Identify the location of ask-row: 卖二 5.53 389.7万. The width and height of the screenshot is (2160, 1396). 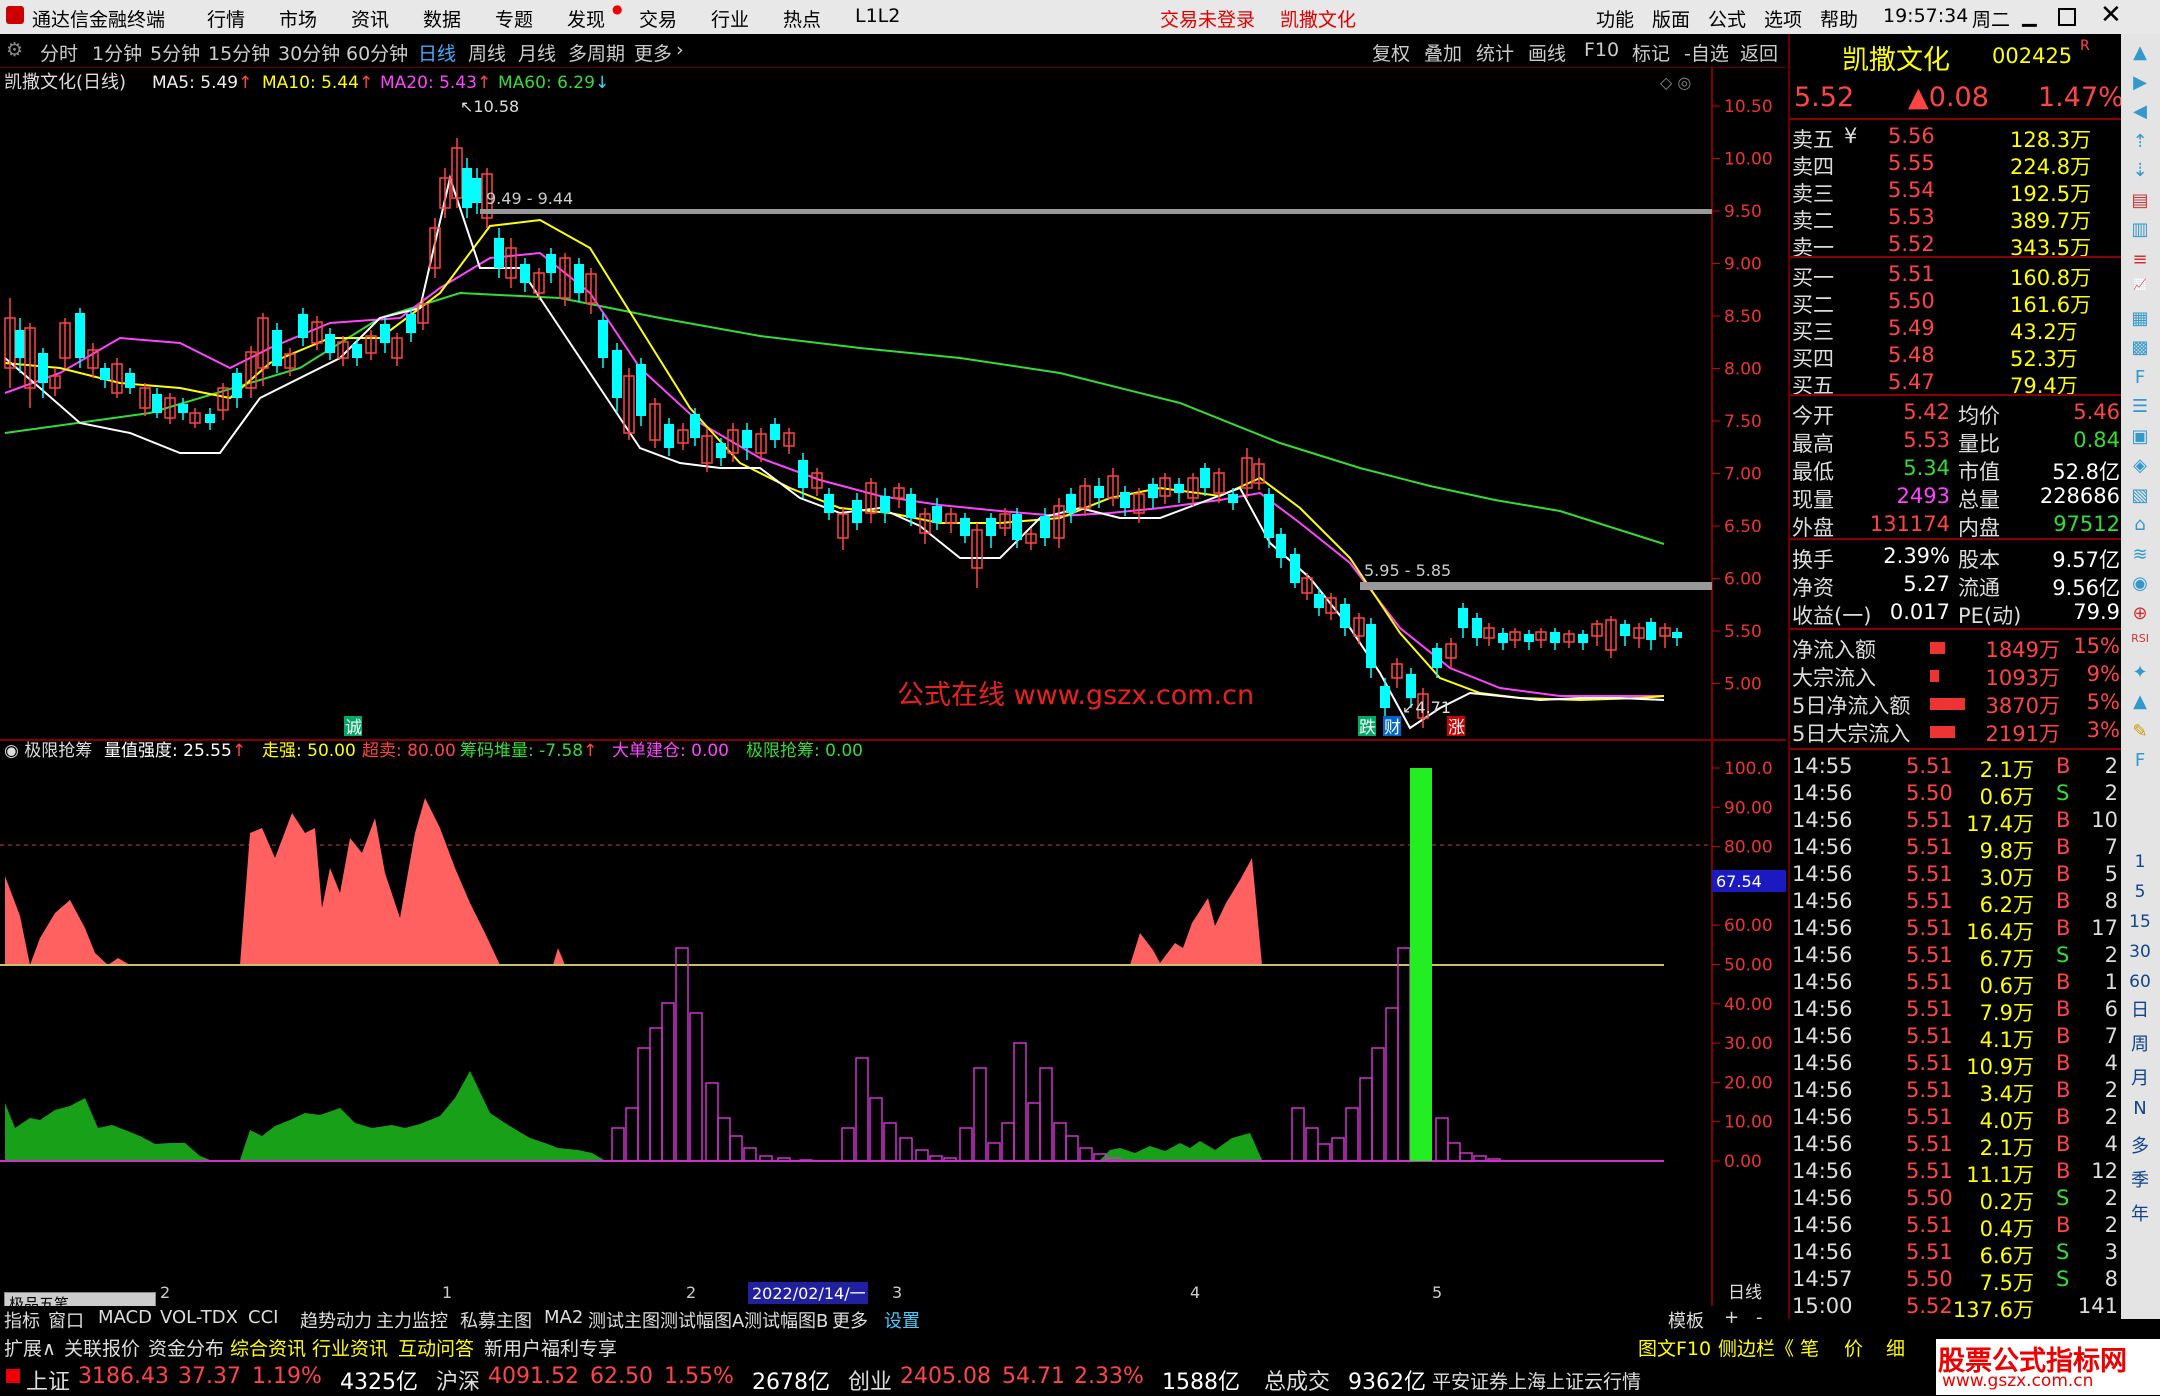
(1956, 219).